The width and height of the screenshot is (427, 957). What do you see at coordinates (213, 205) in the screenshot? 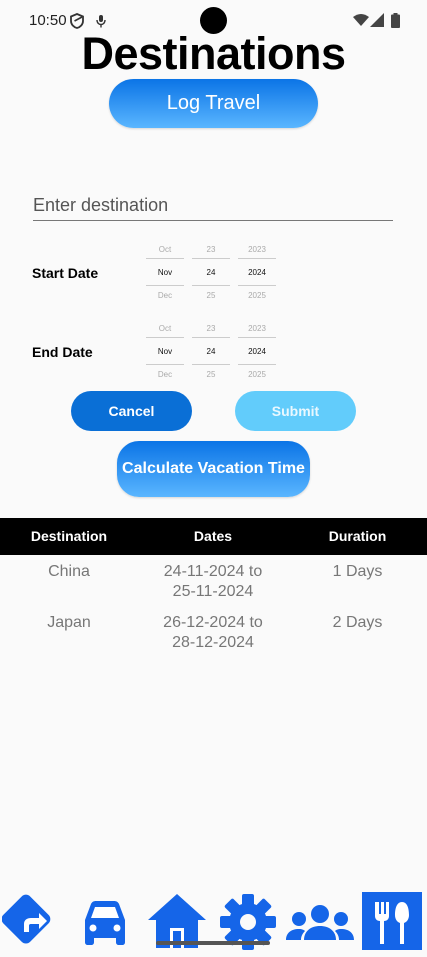
I see `destination-input` at bounding box center [213, 205].